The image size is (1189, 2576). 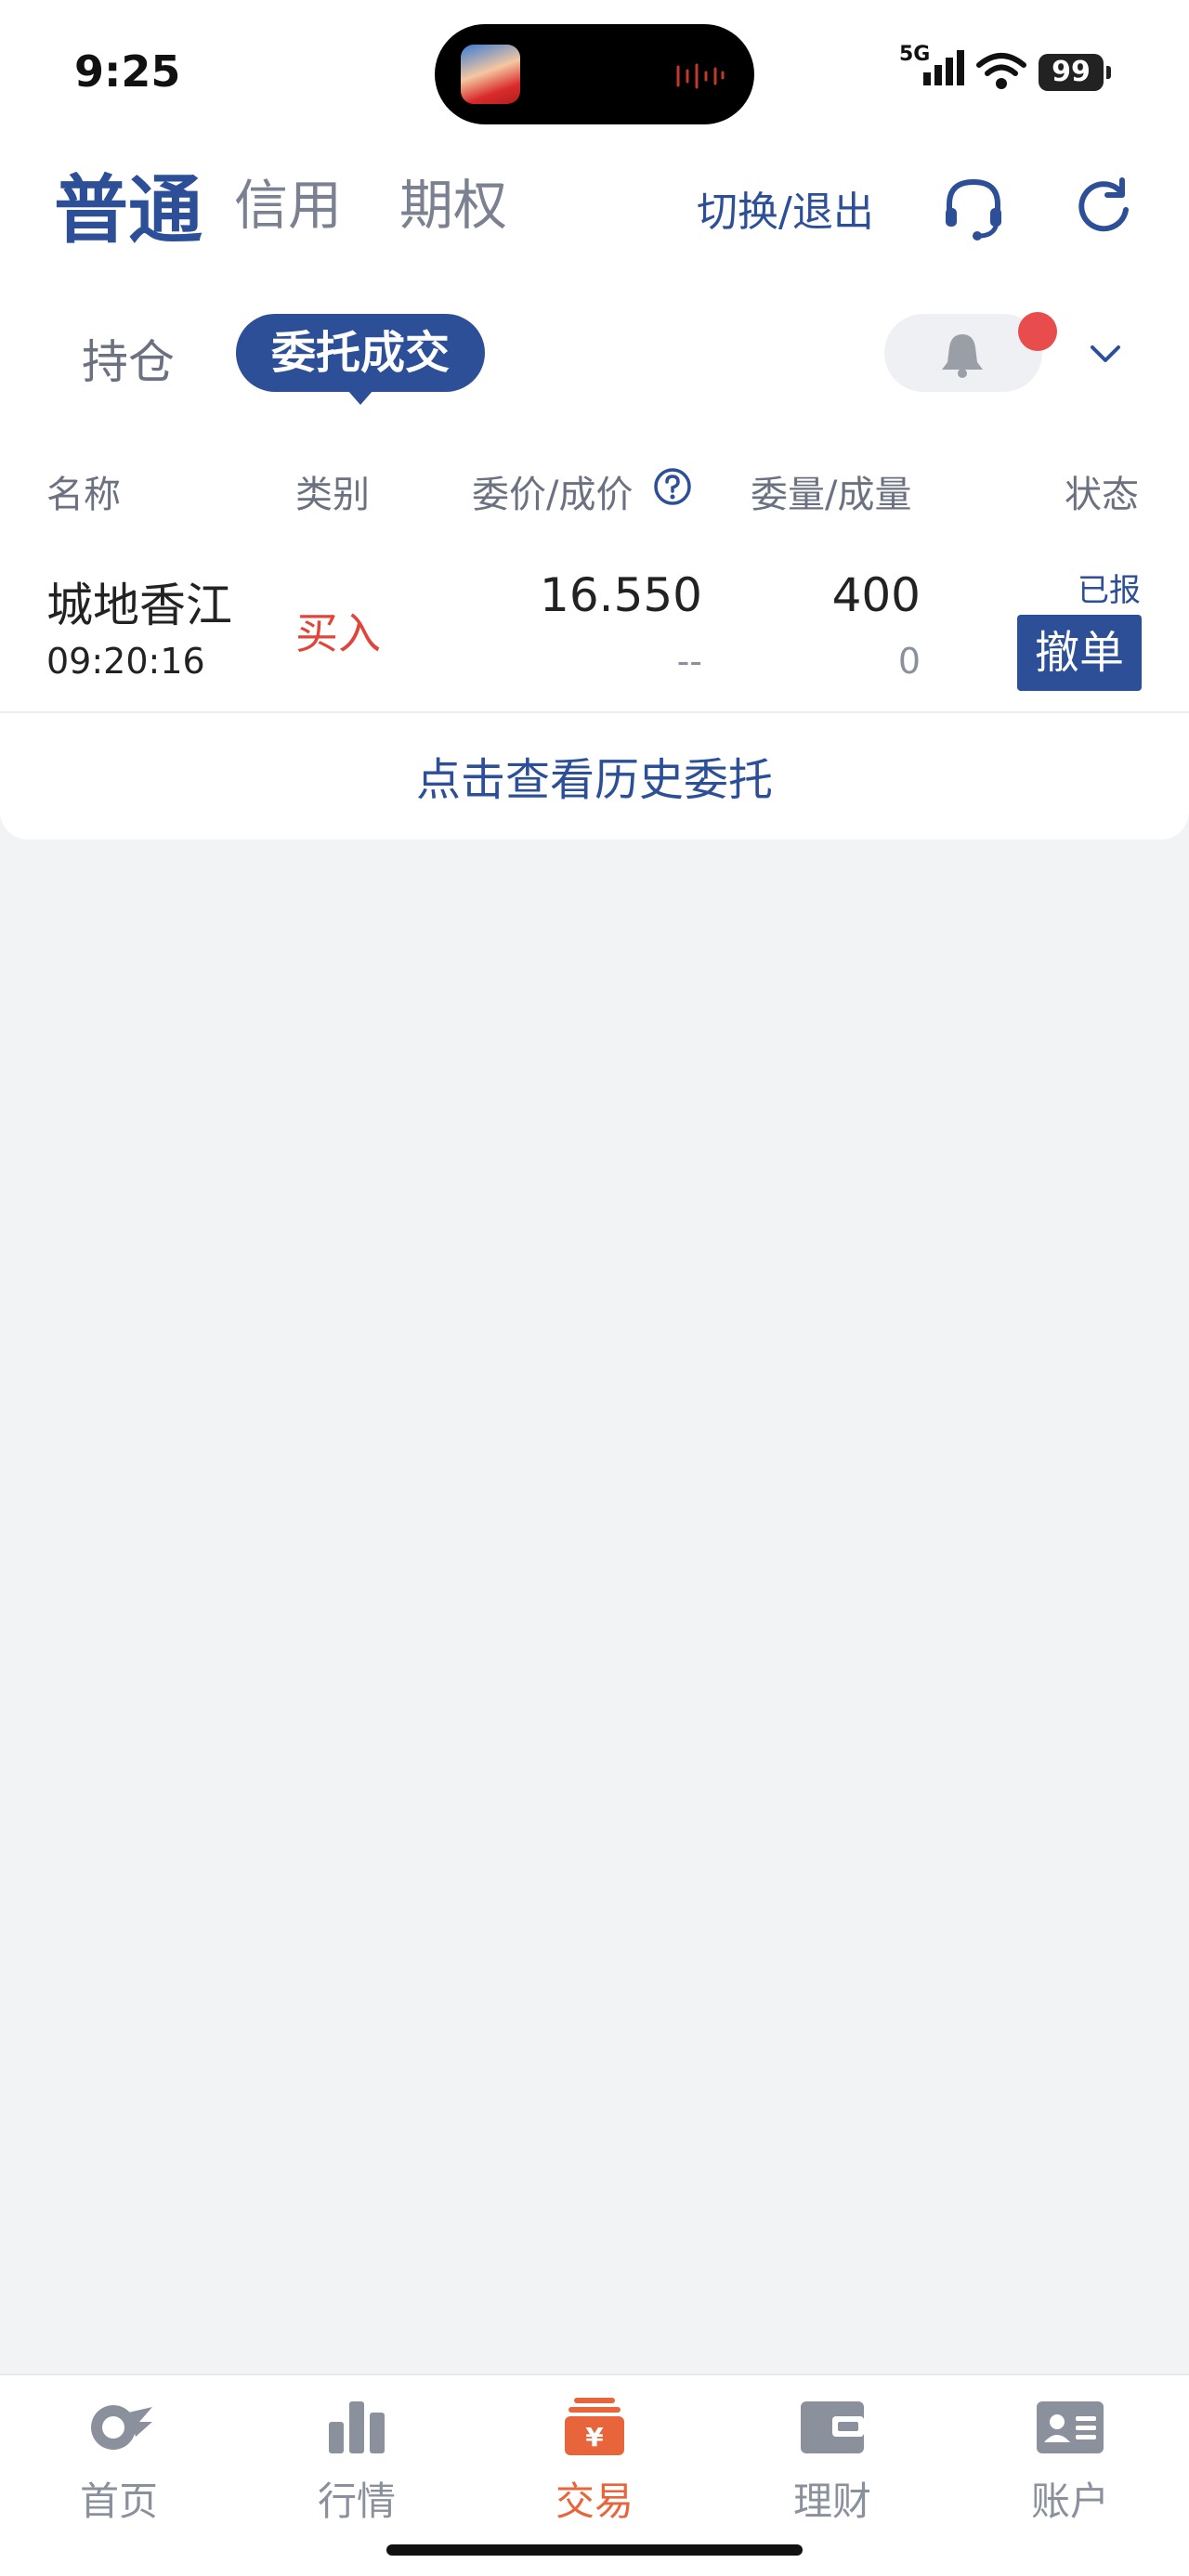 What do you see at coordinates (689, 661) in the screenshot?
I see `deal-price: --` at bounding box center [689, 661].